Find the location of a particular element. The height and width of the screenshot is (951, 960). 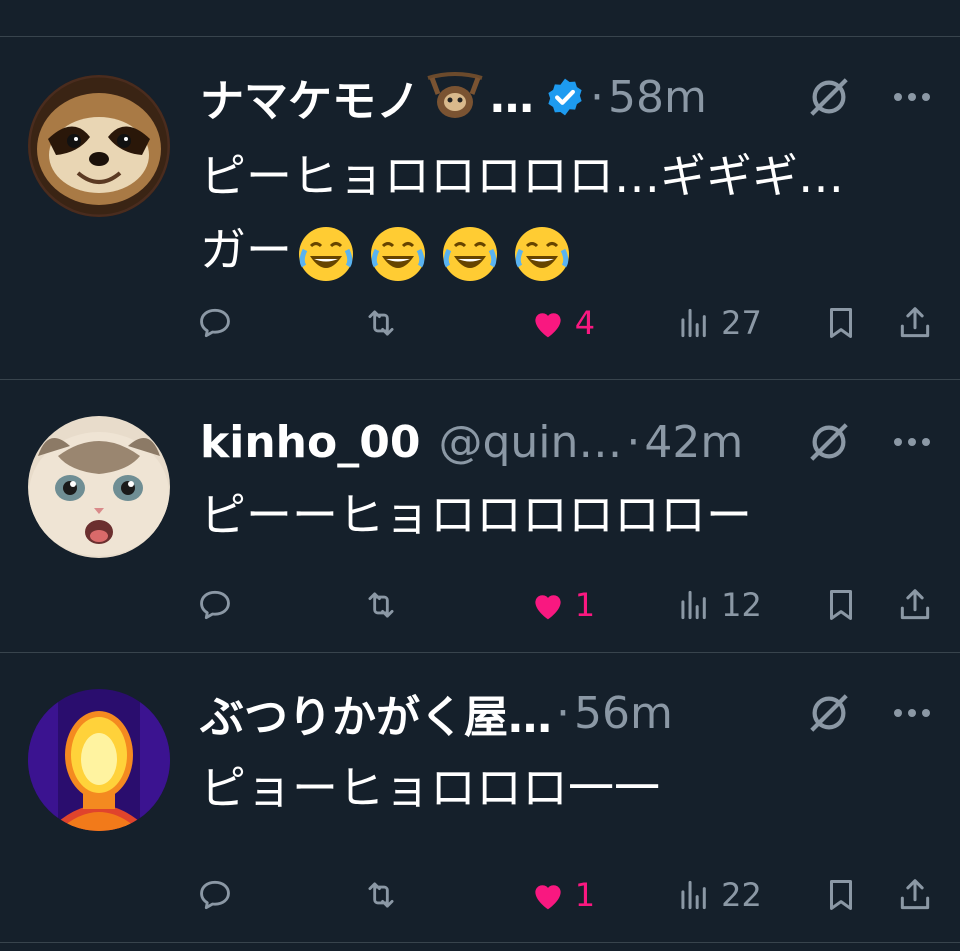

like-button: 4 is located at coordinates (584, 323).